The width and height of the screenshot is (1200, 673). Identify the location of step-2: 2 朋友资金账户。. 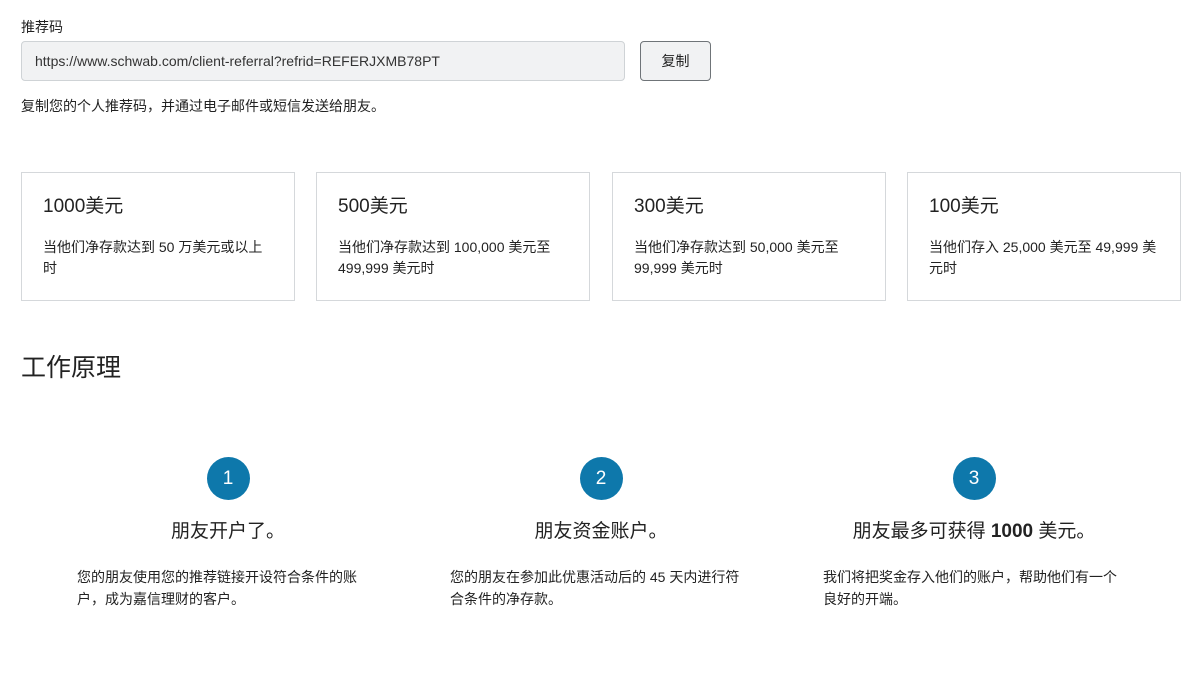
(601, 500).